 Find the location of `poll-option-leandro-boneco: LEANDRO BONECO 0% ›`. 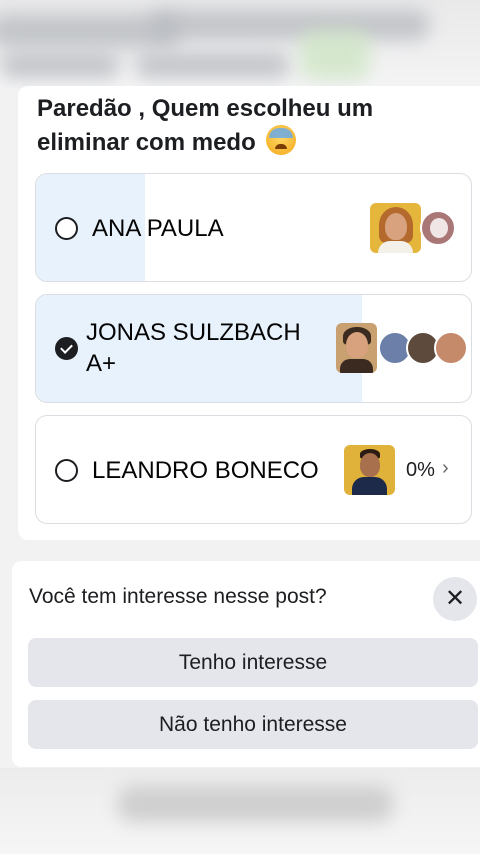

poll-option-leandro-boneco: LEANDRO BONECO 0% › is located at coordinates (253, 469).